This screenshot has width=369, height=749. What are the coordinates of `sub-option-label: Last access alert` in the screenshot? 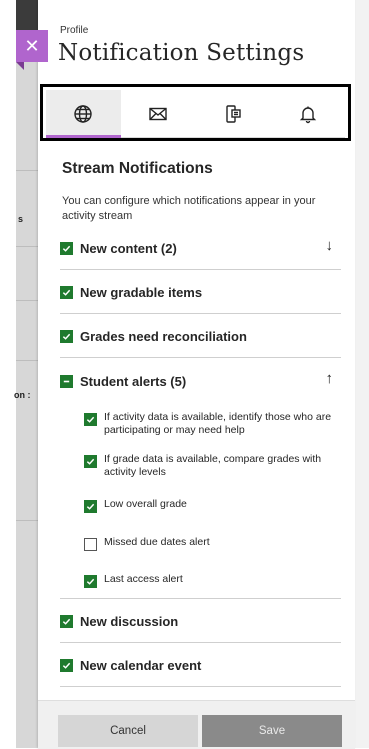 It's located at (143, 579).